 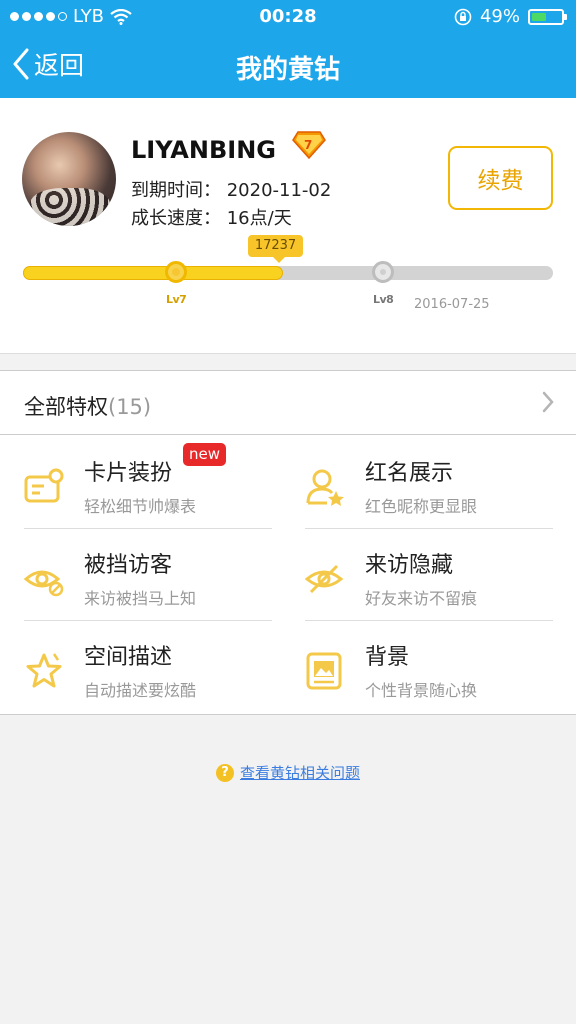 What do you see at coordinates (300, 773) in the screenshot?
I see `help-link: 查看黄钻相关问题` at bounding box center [300, 773].